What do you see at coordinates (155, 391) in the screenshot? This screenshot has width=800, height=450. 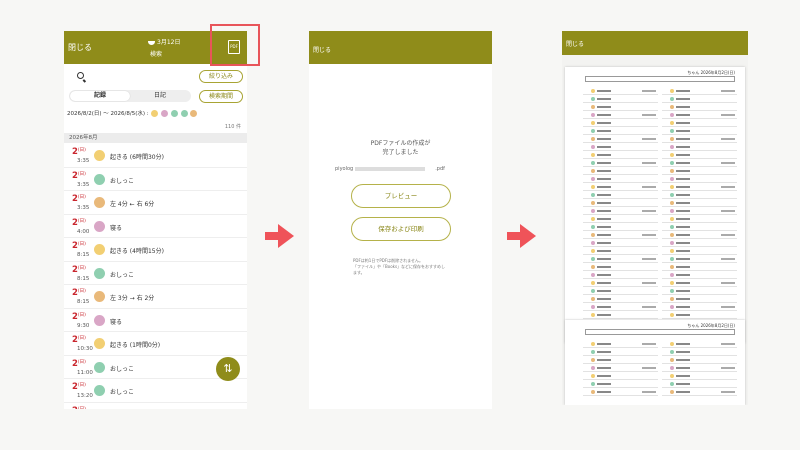 I see `list-item: 2(日) 13:20 おしっこ` at bounding box center [155, 391].